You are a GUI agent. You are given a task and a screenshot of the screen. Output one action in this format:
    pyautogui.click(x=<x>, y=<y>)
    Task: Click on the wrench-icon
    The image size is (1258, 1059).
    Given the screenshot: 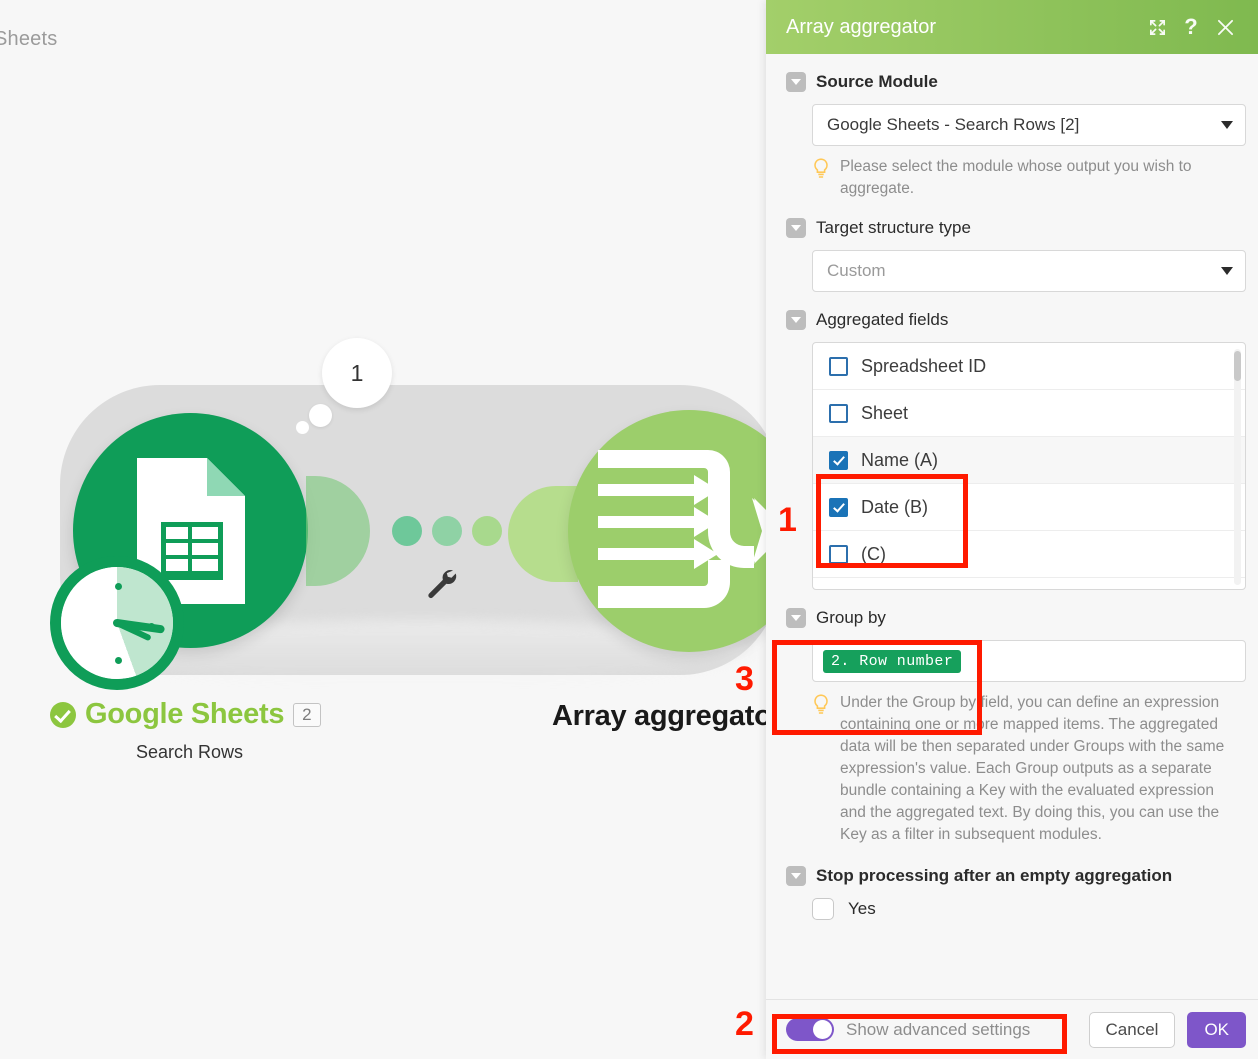 What is the action you would take?
    pyautogui.click(x=441, y=583)
    